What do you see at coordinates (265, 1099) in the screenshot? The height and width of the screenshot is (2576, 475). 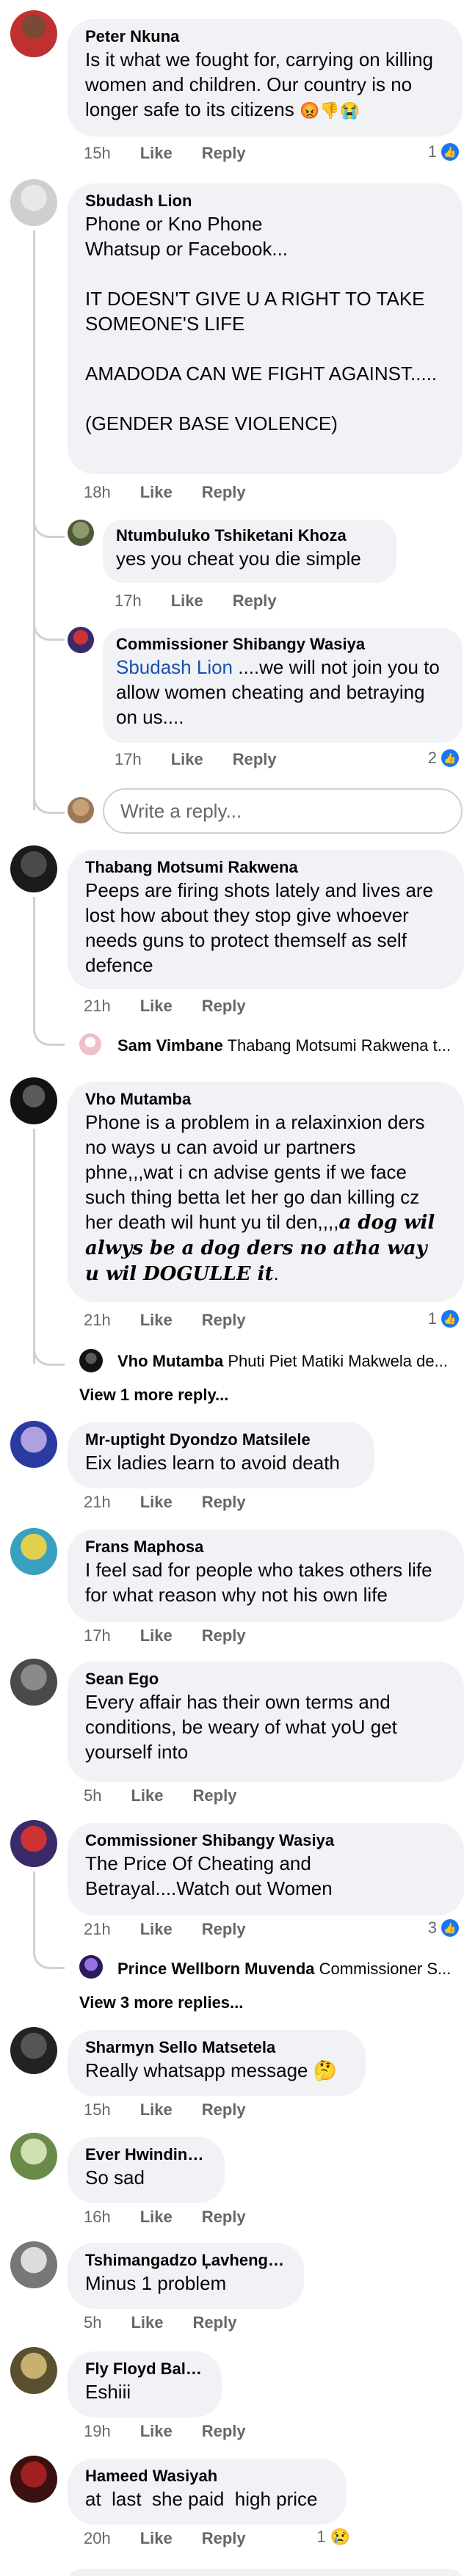 I see `comment-author: Vho Mutamba` at bounding box center [265, 1099].